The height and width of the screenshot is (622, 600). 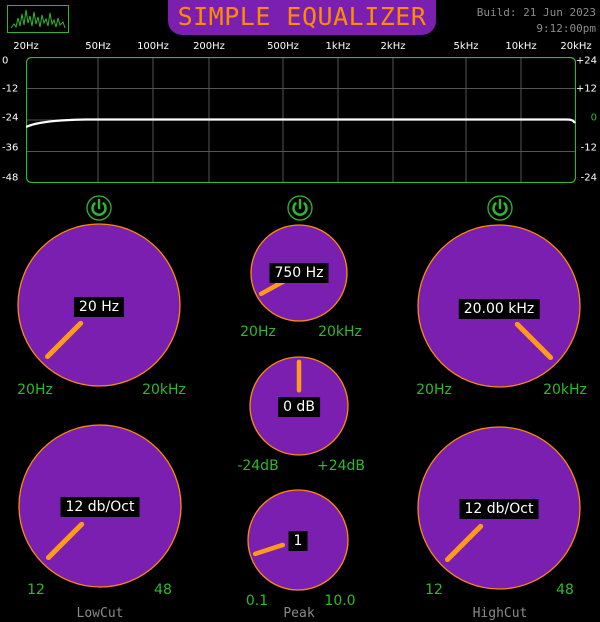 What do you see at coordinates (521, 46) in the screenshot?
I see `freq-label: 10kHz` at bounding box center [521, 46].